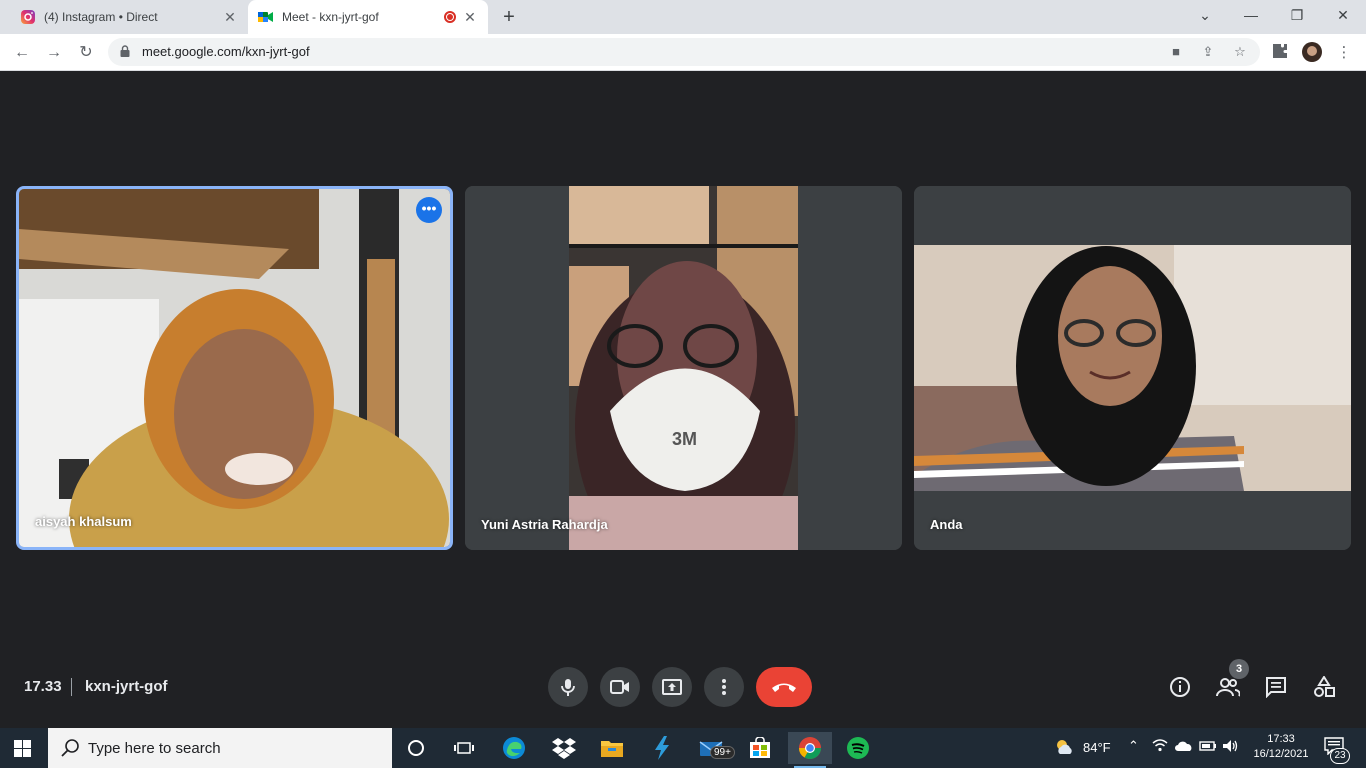 This screenshot has height=768, width=1366. I want to click on instagram-icon, so click(28, 17).